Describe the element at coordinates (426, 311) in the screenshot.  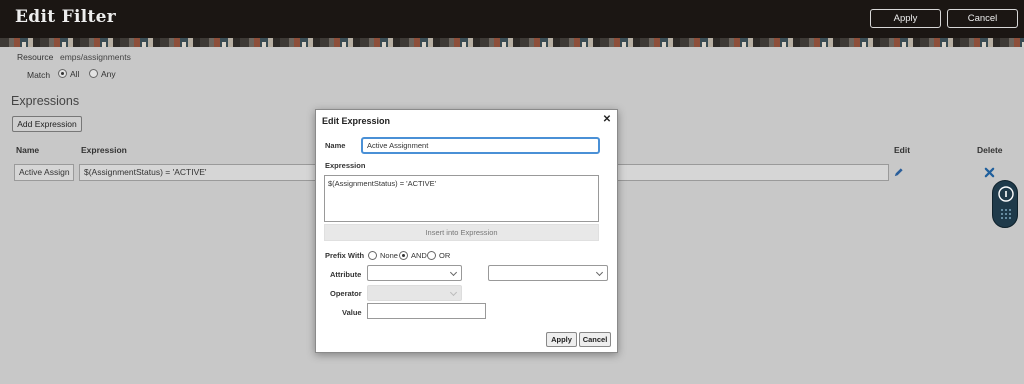
I see `value-input` at that location.